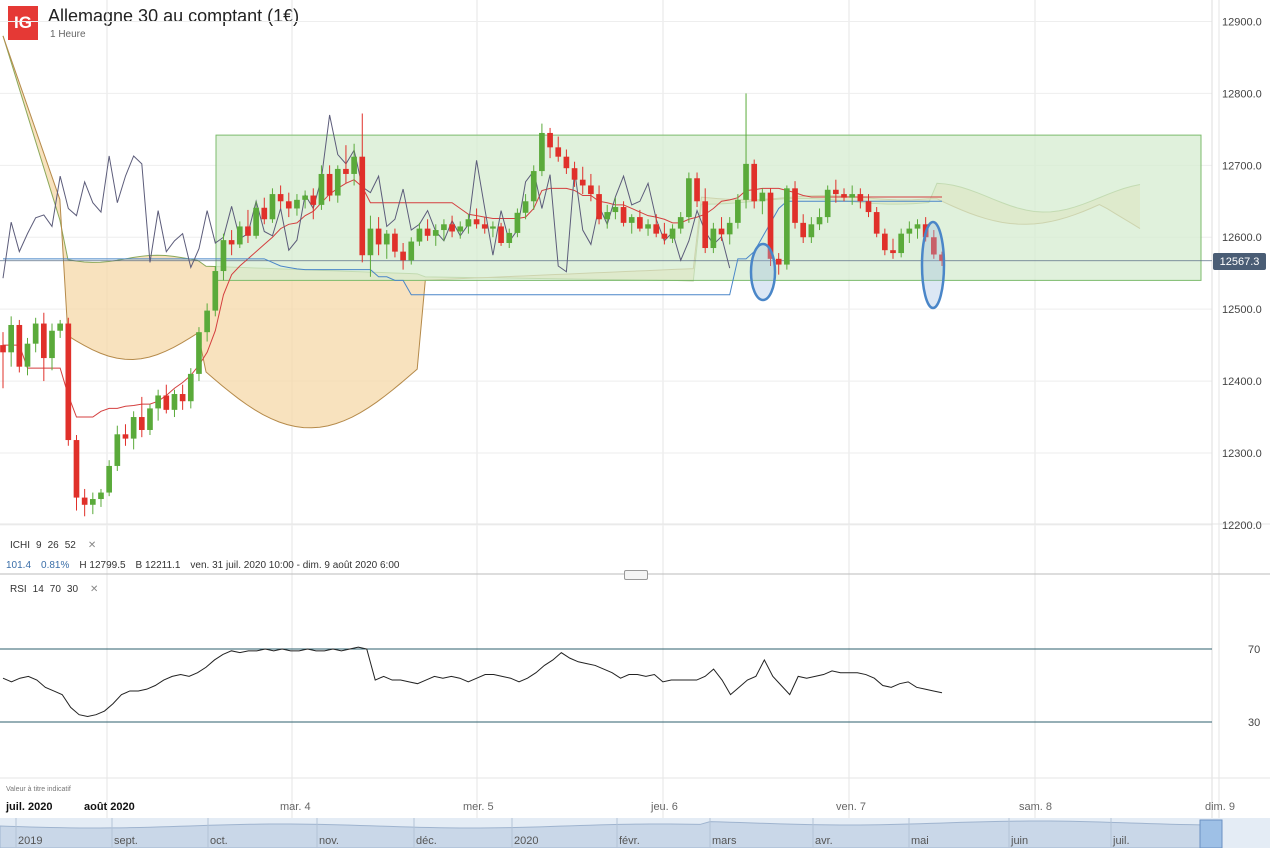  Describe the element at coordinates (478, 807) in the screenshot. I see `time-tick-label: mer. 5` at that location.